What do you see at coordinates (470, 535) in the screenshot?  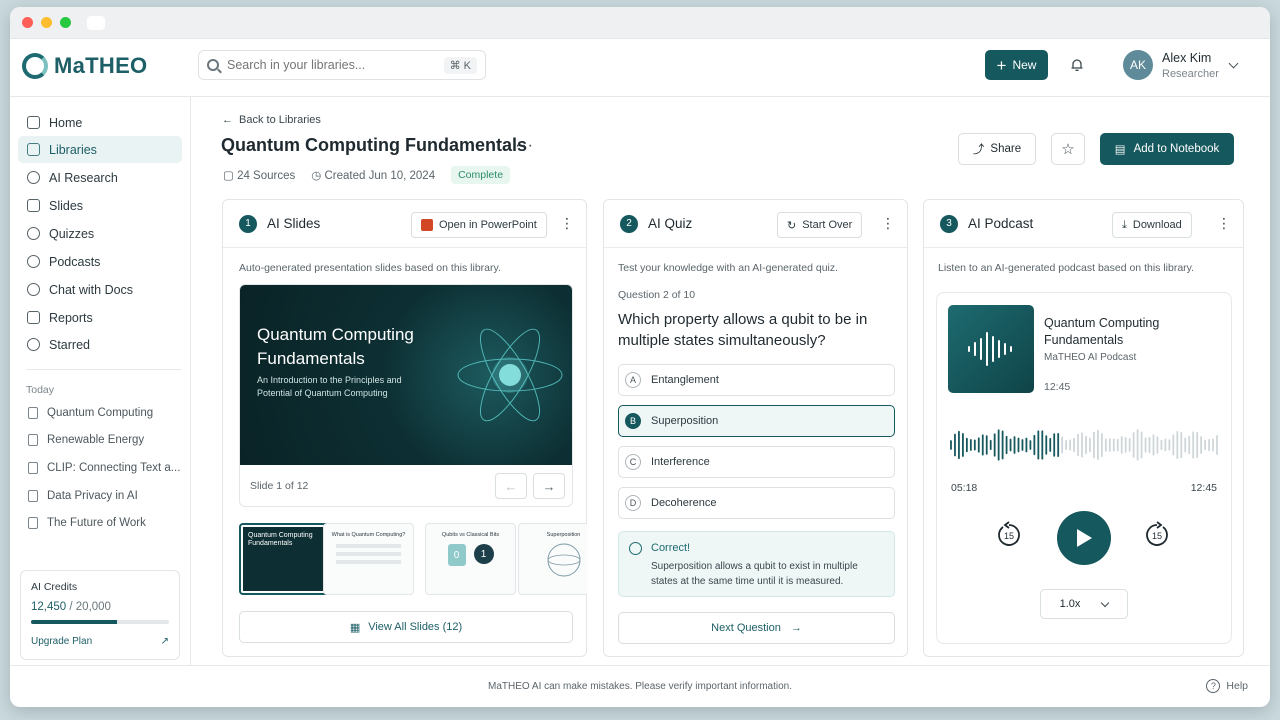 I see `thumbnail-title: Qubits vs Classical Bits` at bounding box center [470, 535].